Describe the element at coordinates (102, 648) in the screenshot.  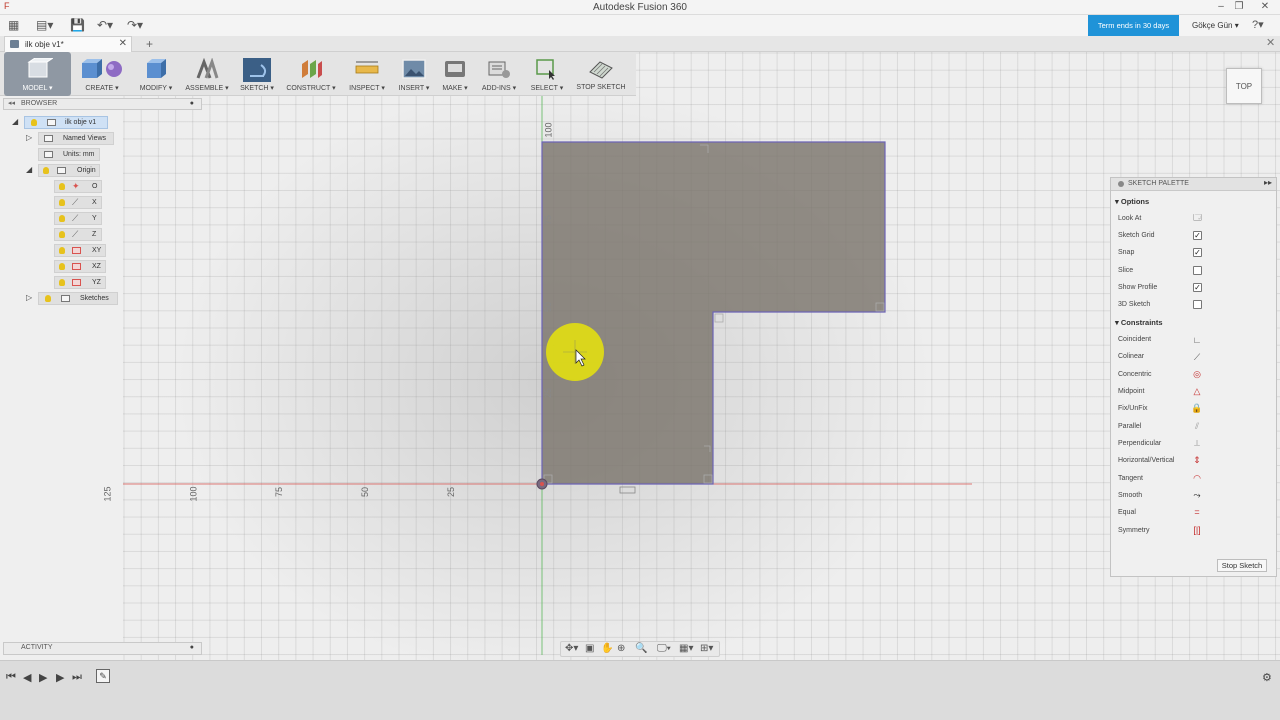
I see `activity-panel: ACTIVITY ●` at that location.